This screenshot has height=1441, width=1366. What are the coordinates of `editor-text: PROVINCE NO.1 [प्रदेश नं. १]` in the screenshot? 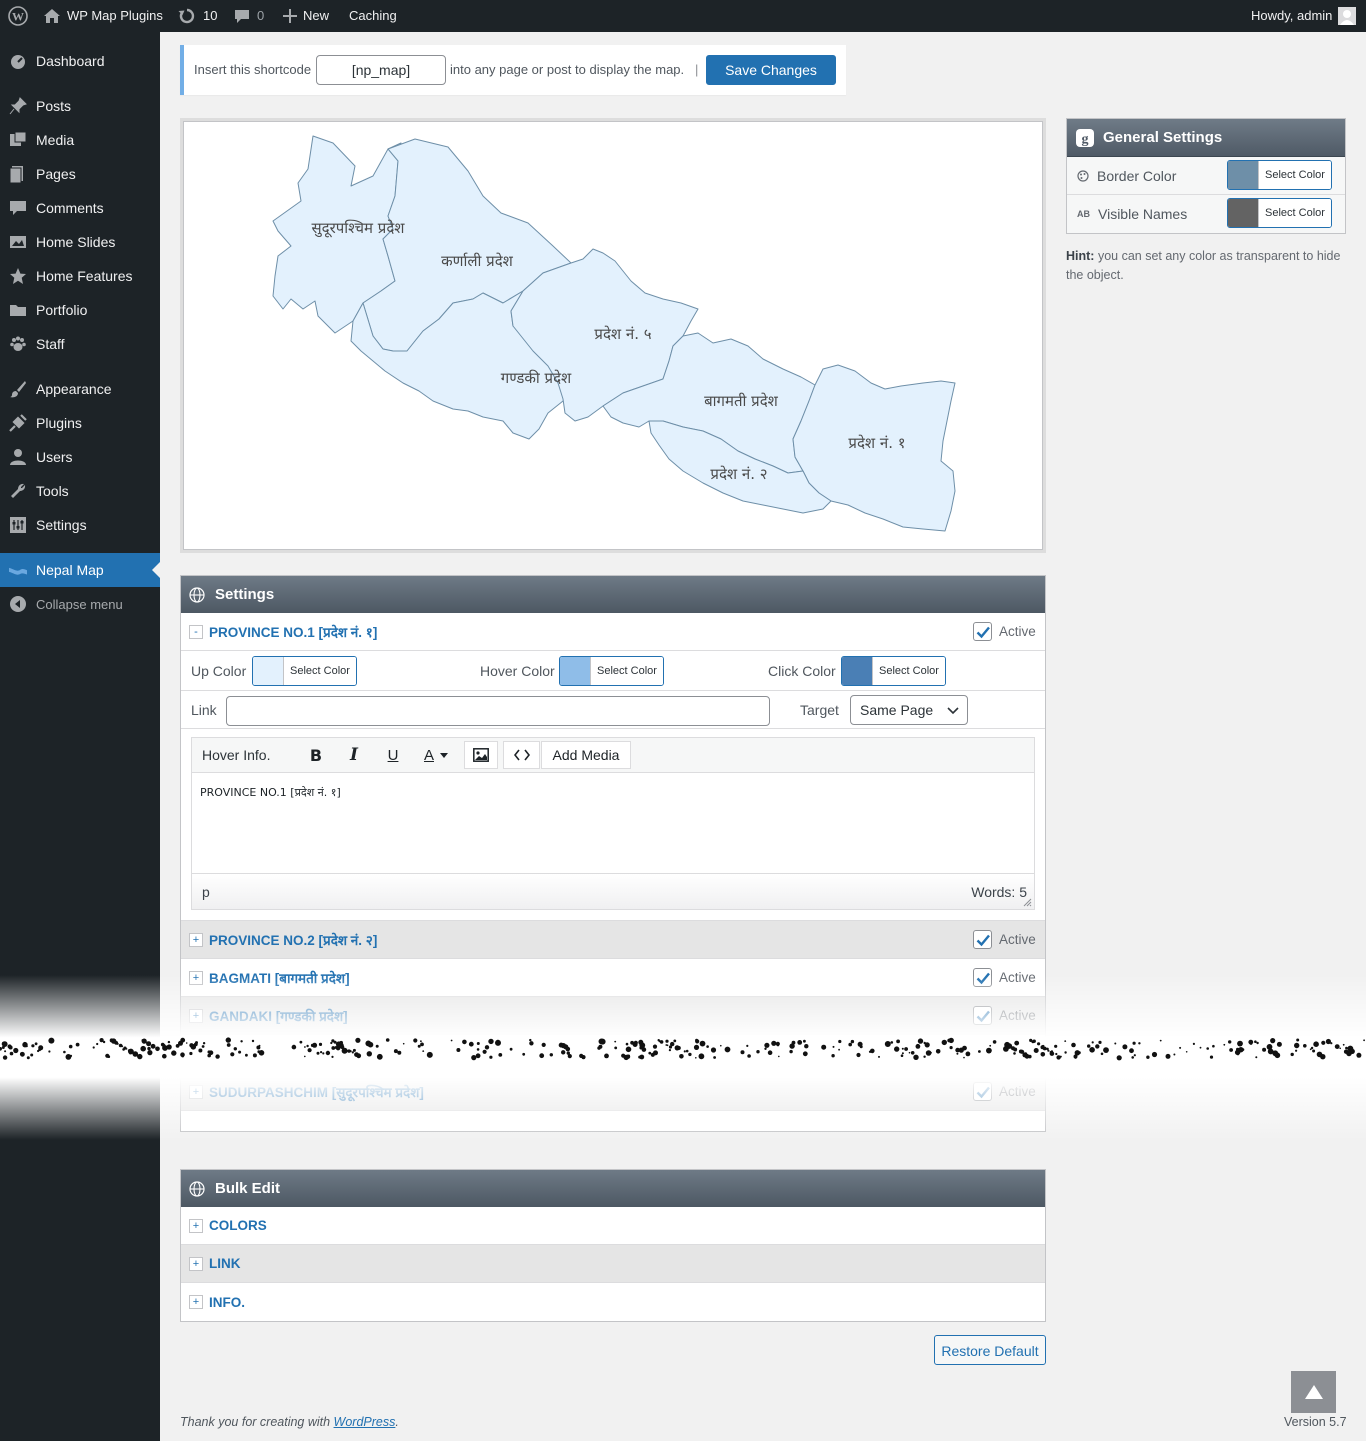 It's located at (270, 792).